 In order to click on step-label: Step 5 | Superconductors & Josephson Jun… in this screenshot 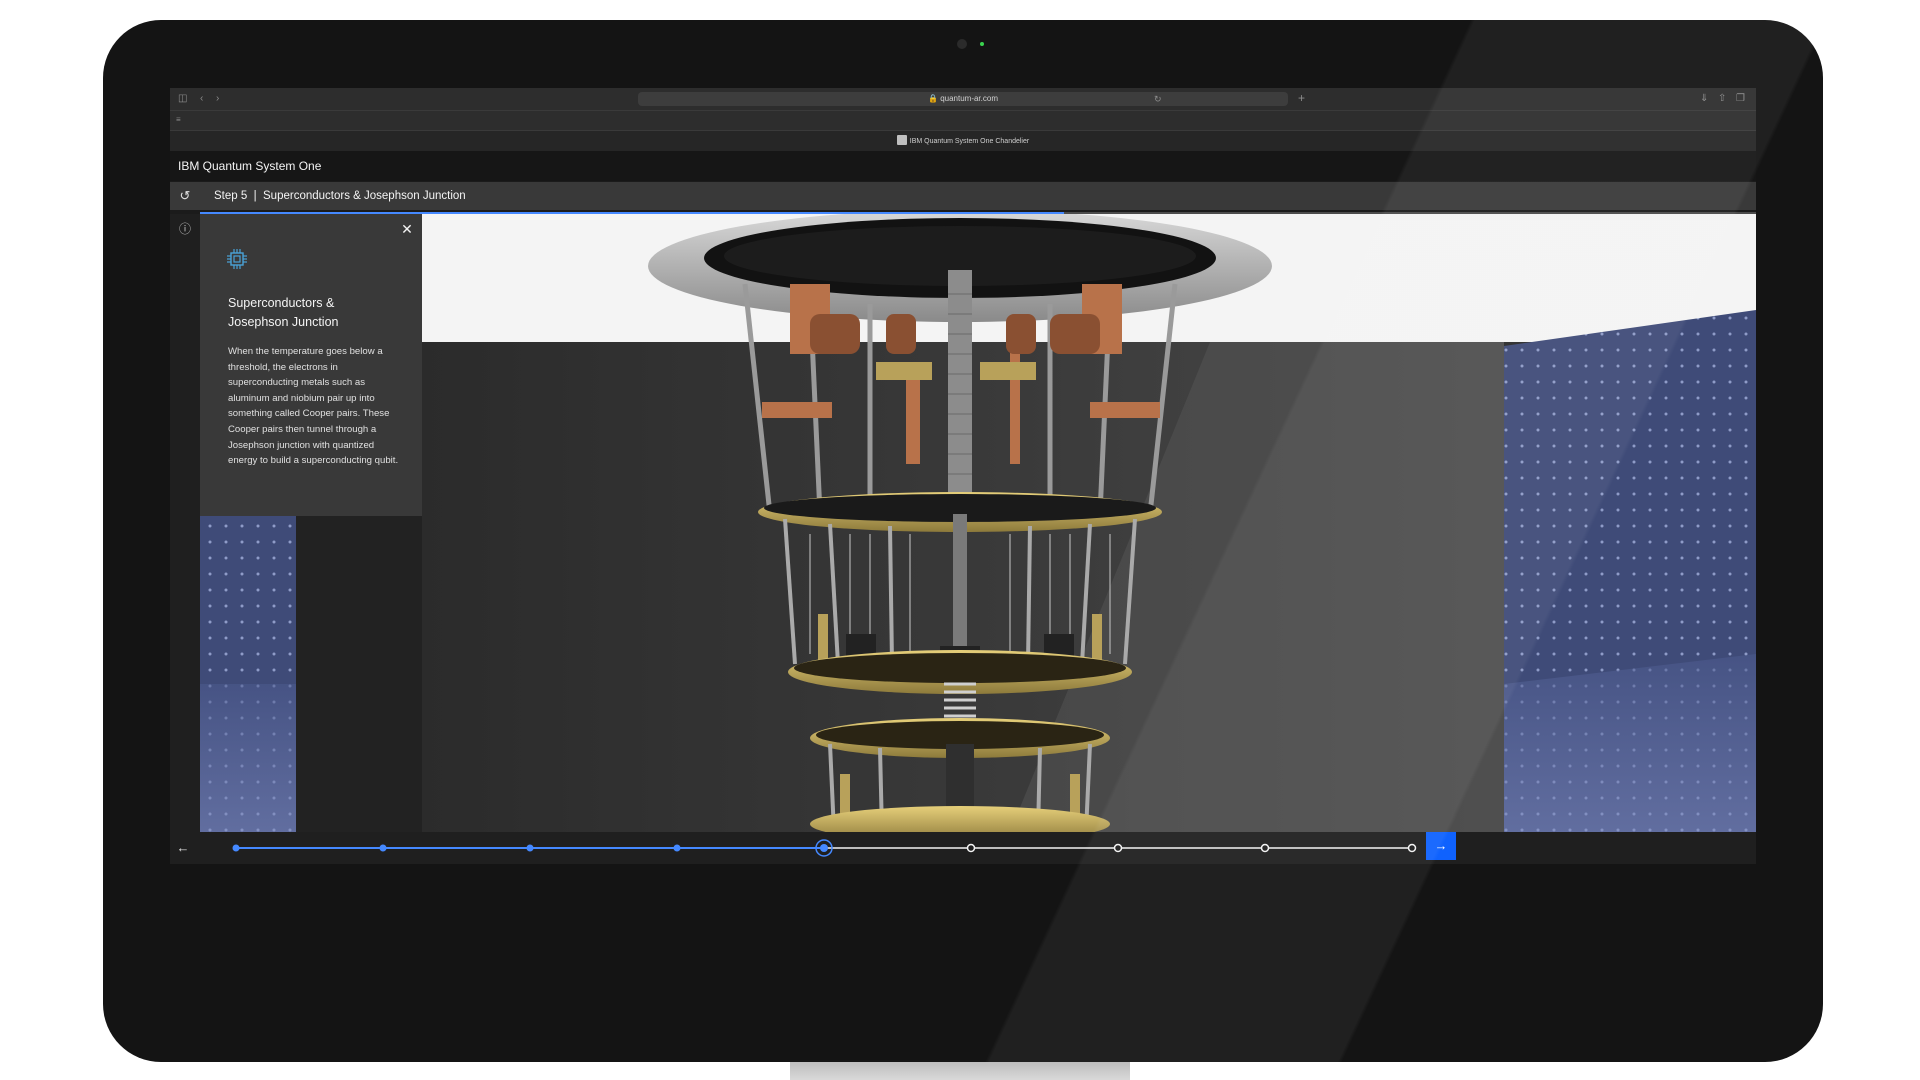, I will do `click(340, 196)`.